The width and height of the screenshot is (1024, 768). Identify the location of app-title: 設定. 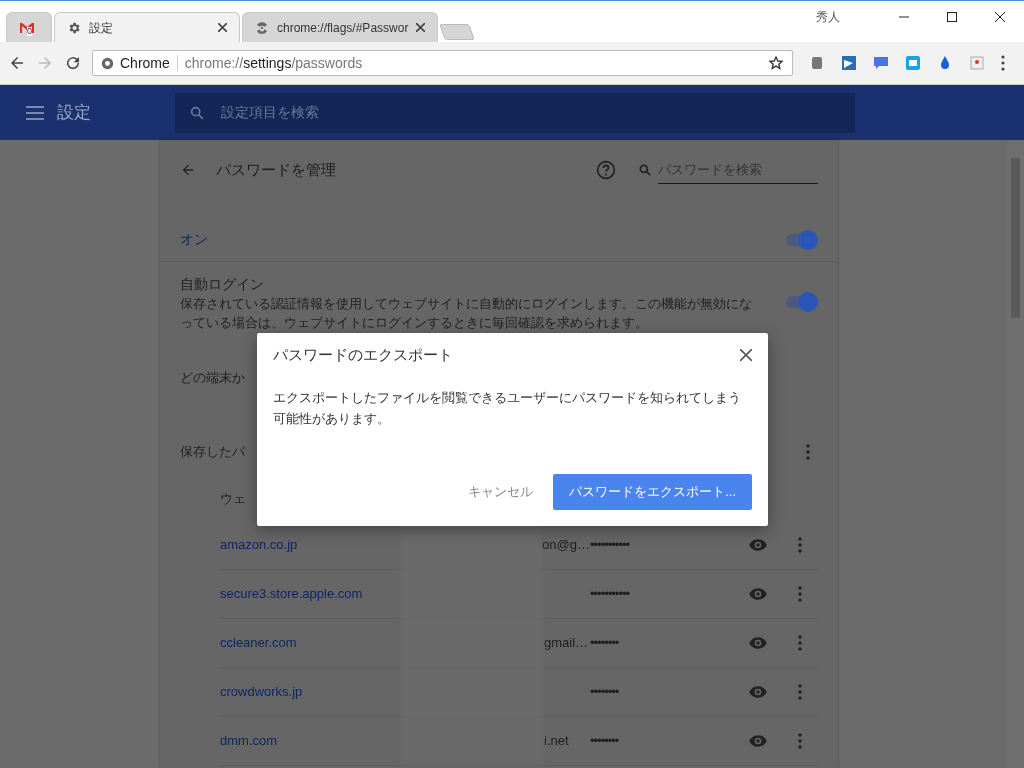
(74, 112).